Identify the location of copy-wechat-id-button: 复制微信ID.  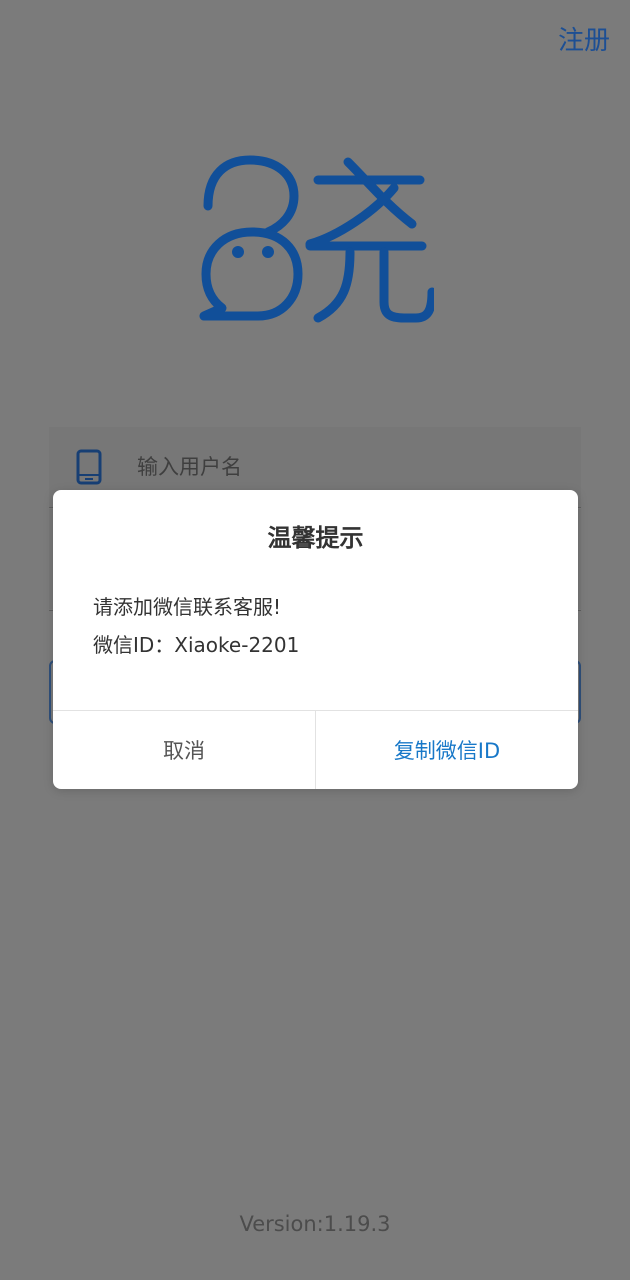
(447, 750).